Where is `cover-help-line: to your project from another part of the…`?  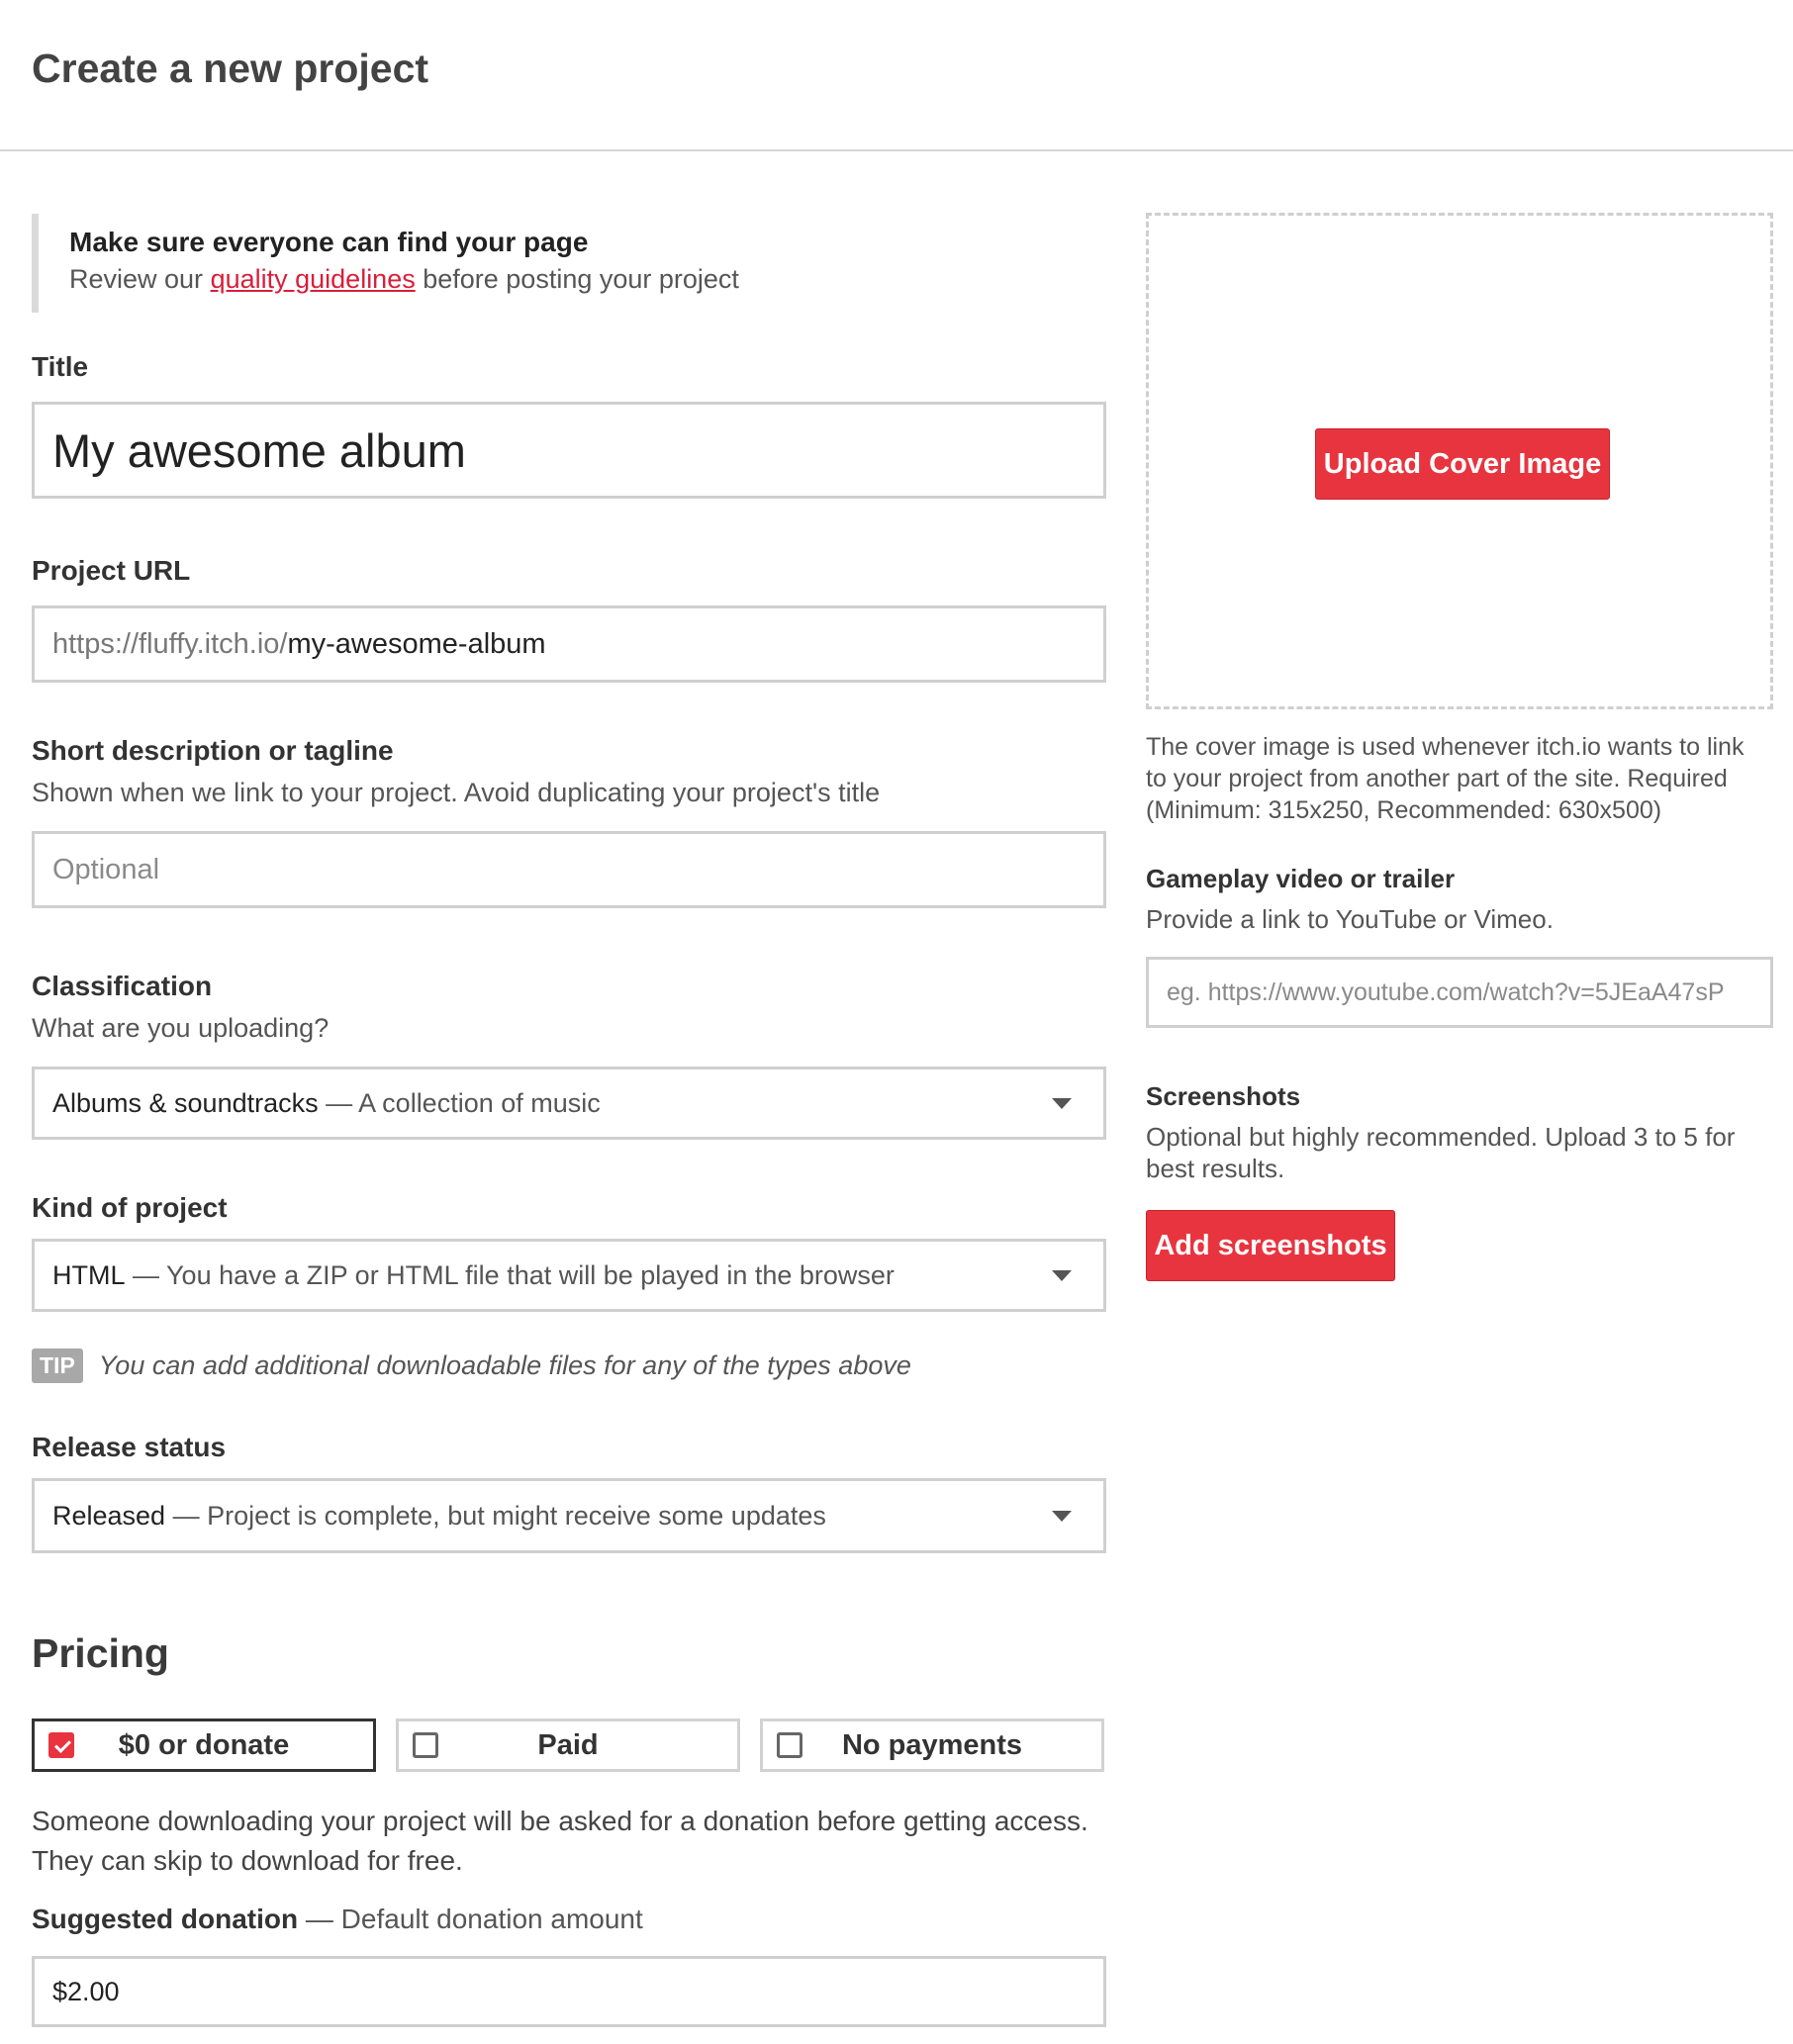 cover-help-line: to your project from another part of the… is located at coordinates (1437, 778).